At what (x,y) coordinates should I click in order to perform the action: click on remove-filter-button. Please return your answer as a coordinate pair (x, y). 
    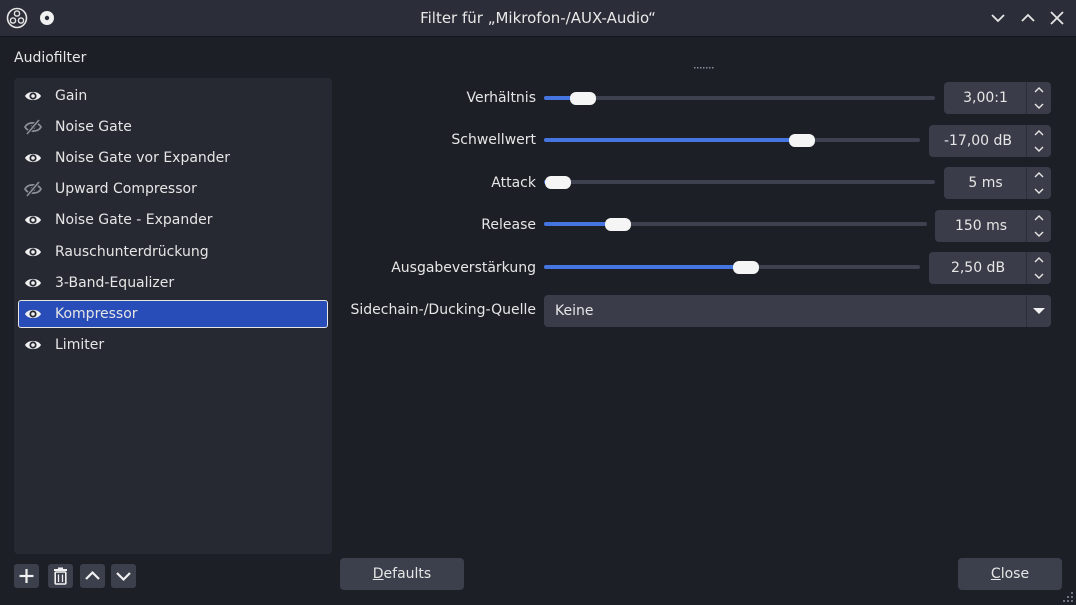
    Looking at the image, I should click on (60, 576).